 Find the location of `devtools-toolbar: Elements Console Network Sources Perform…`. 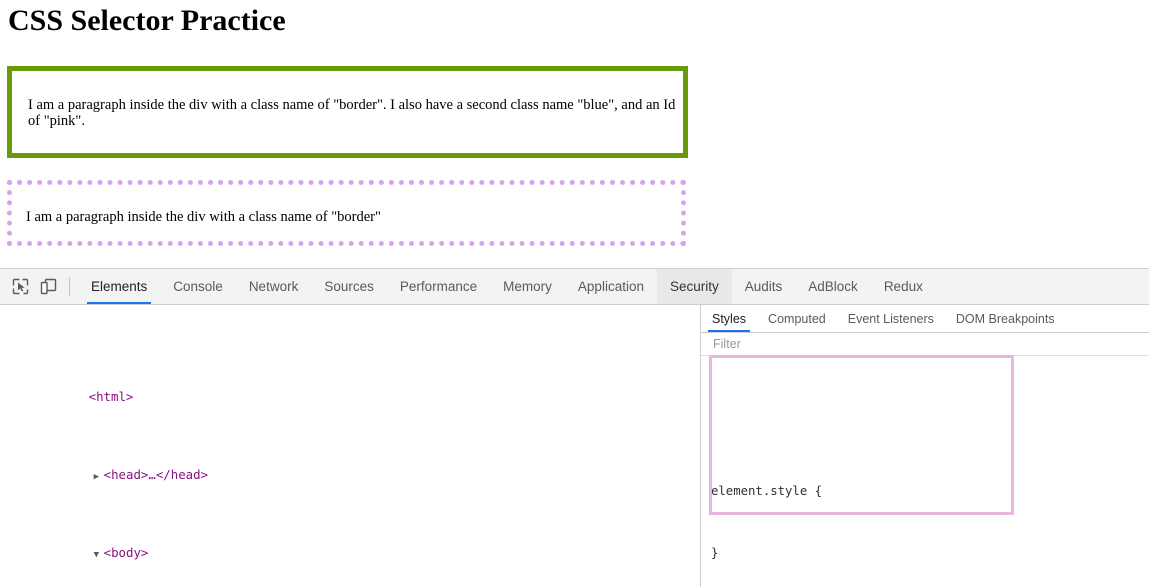

devtools-toolbar: Elements Console Network Sources Perform… is located at coordinates (574, 287).